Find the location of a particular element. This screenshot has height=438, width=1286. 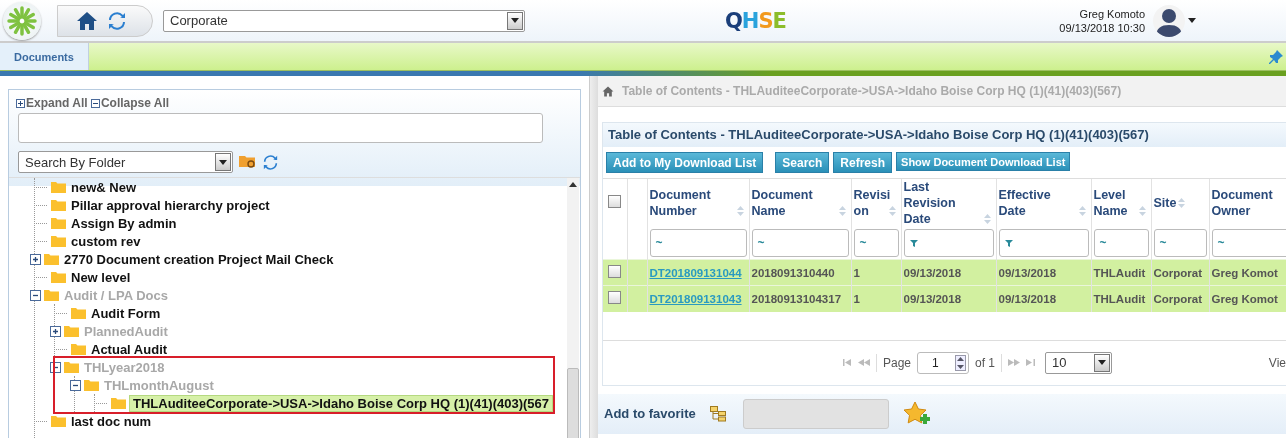

tree-item: THLAuditeeCorporate->USA->Idaho Boise Corp HQ (1)(41)(403)(567 is located at coordinates (341, 403).